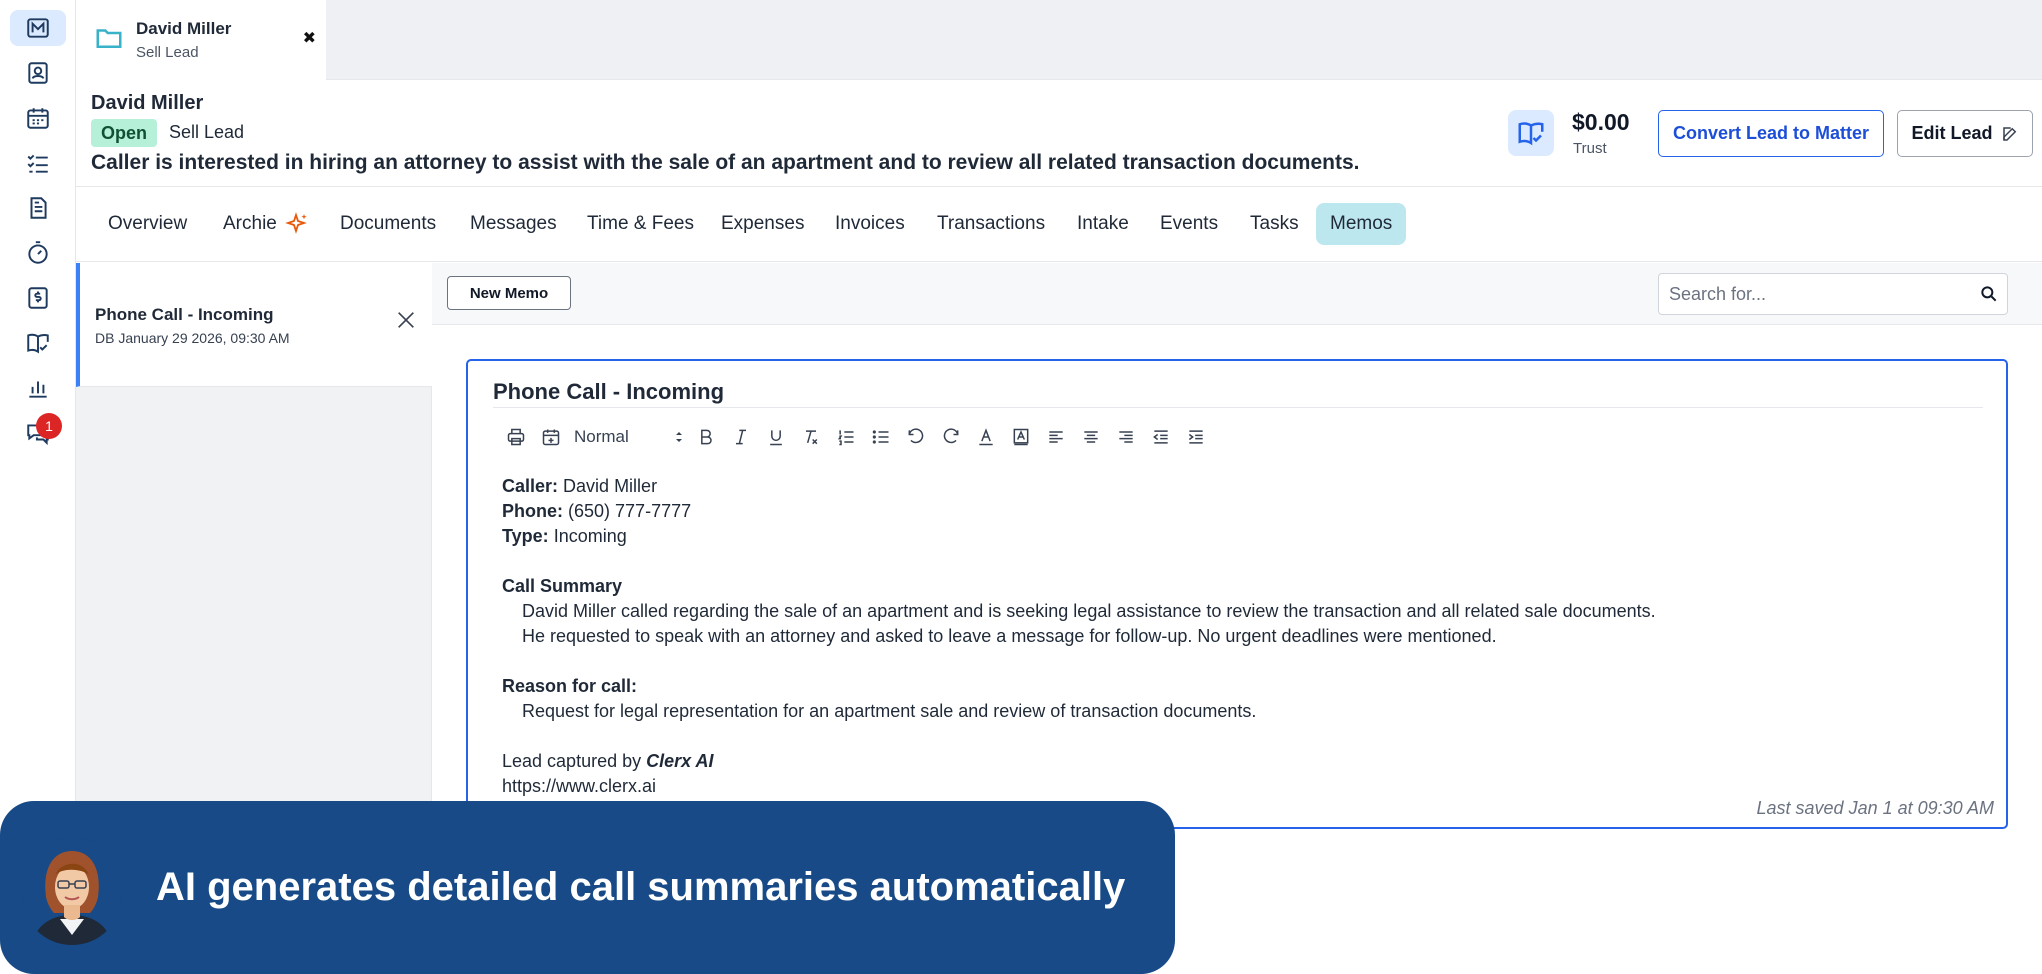 The image size is (2042, 974). Describe the element at coordinates (1079, 511) in the screenshot. I see `phone-line: Phone: (650) 777-7777` at that location.